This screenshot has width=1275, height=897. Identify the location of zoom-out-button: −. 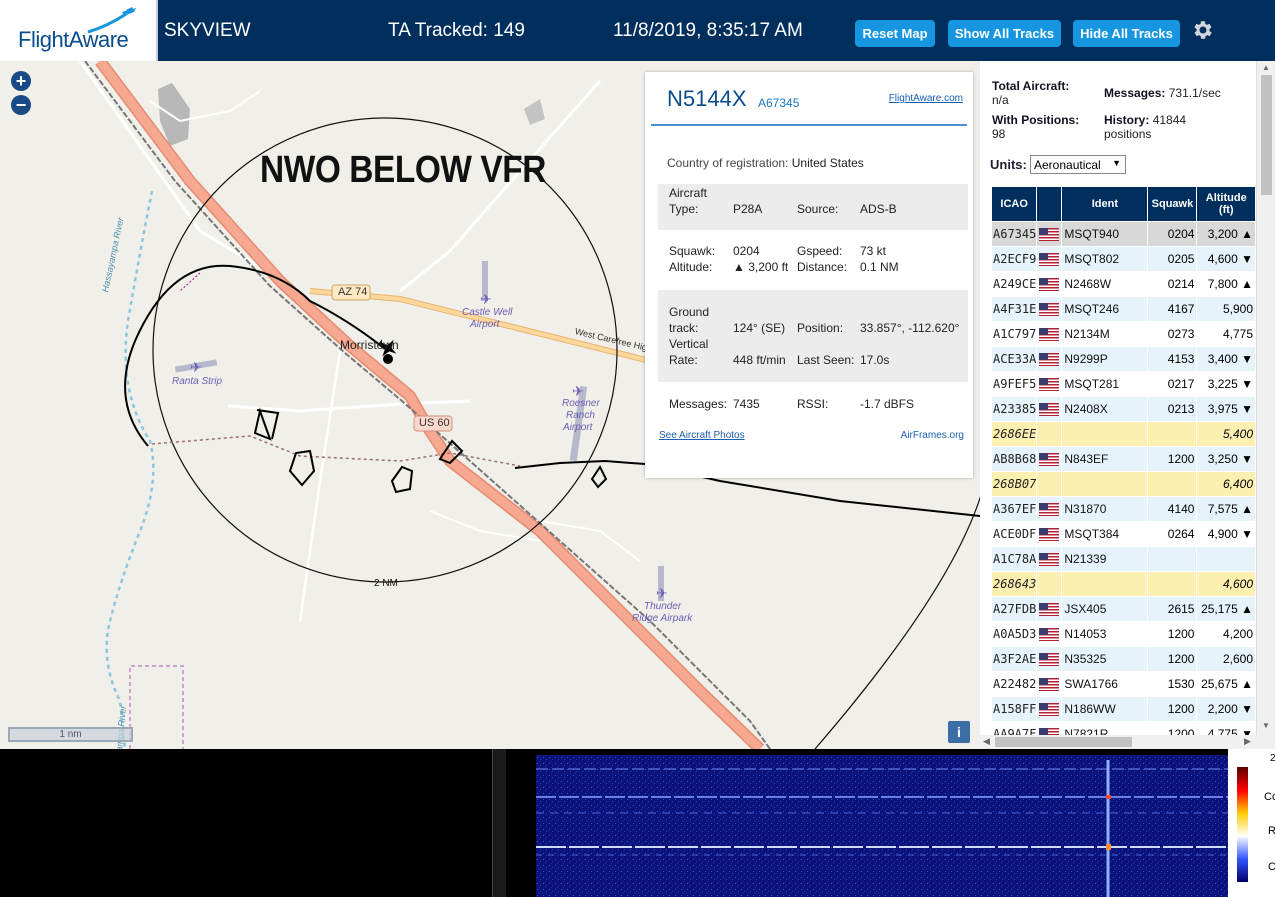
(21, 105).